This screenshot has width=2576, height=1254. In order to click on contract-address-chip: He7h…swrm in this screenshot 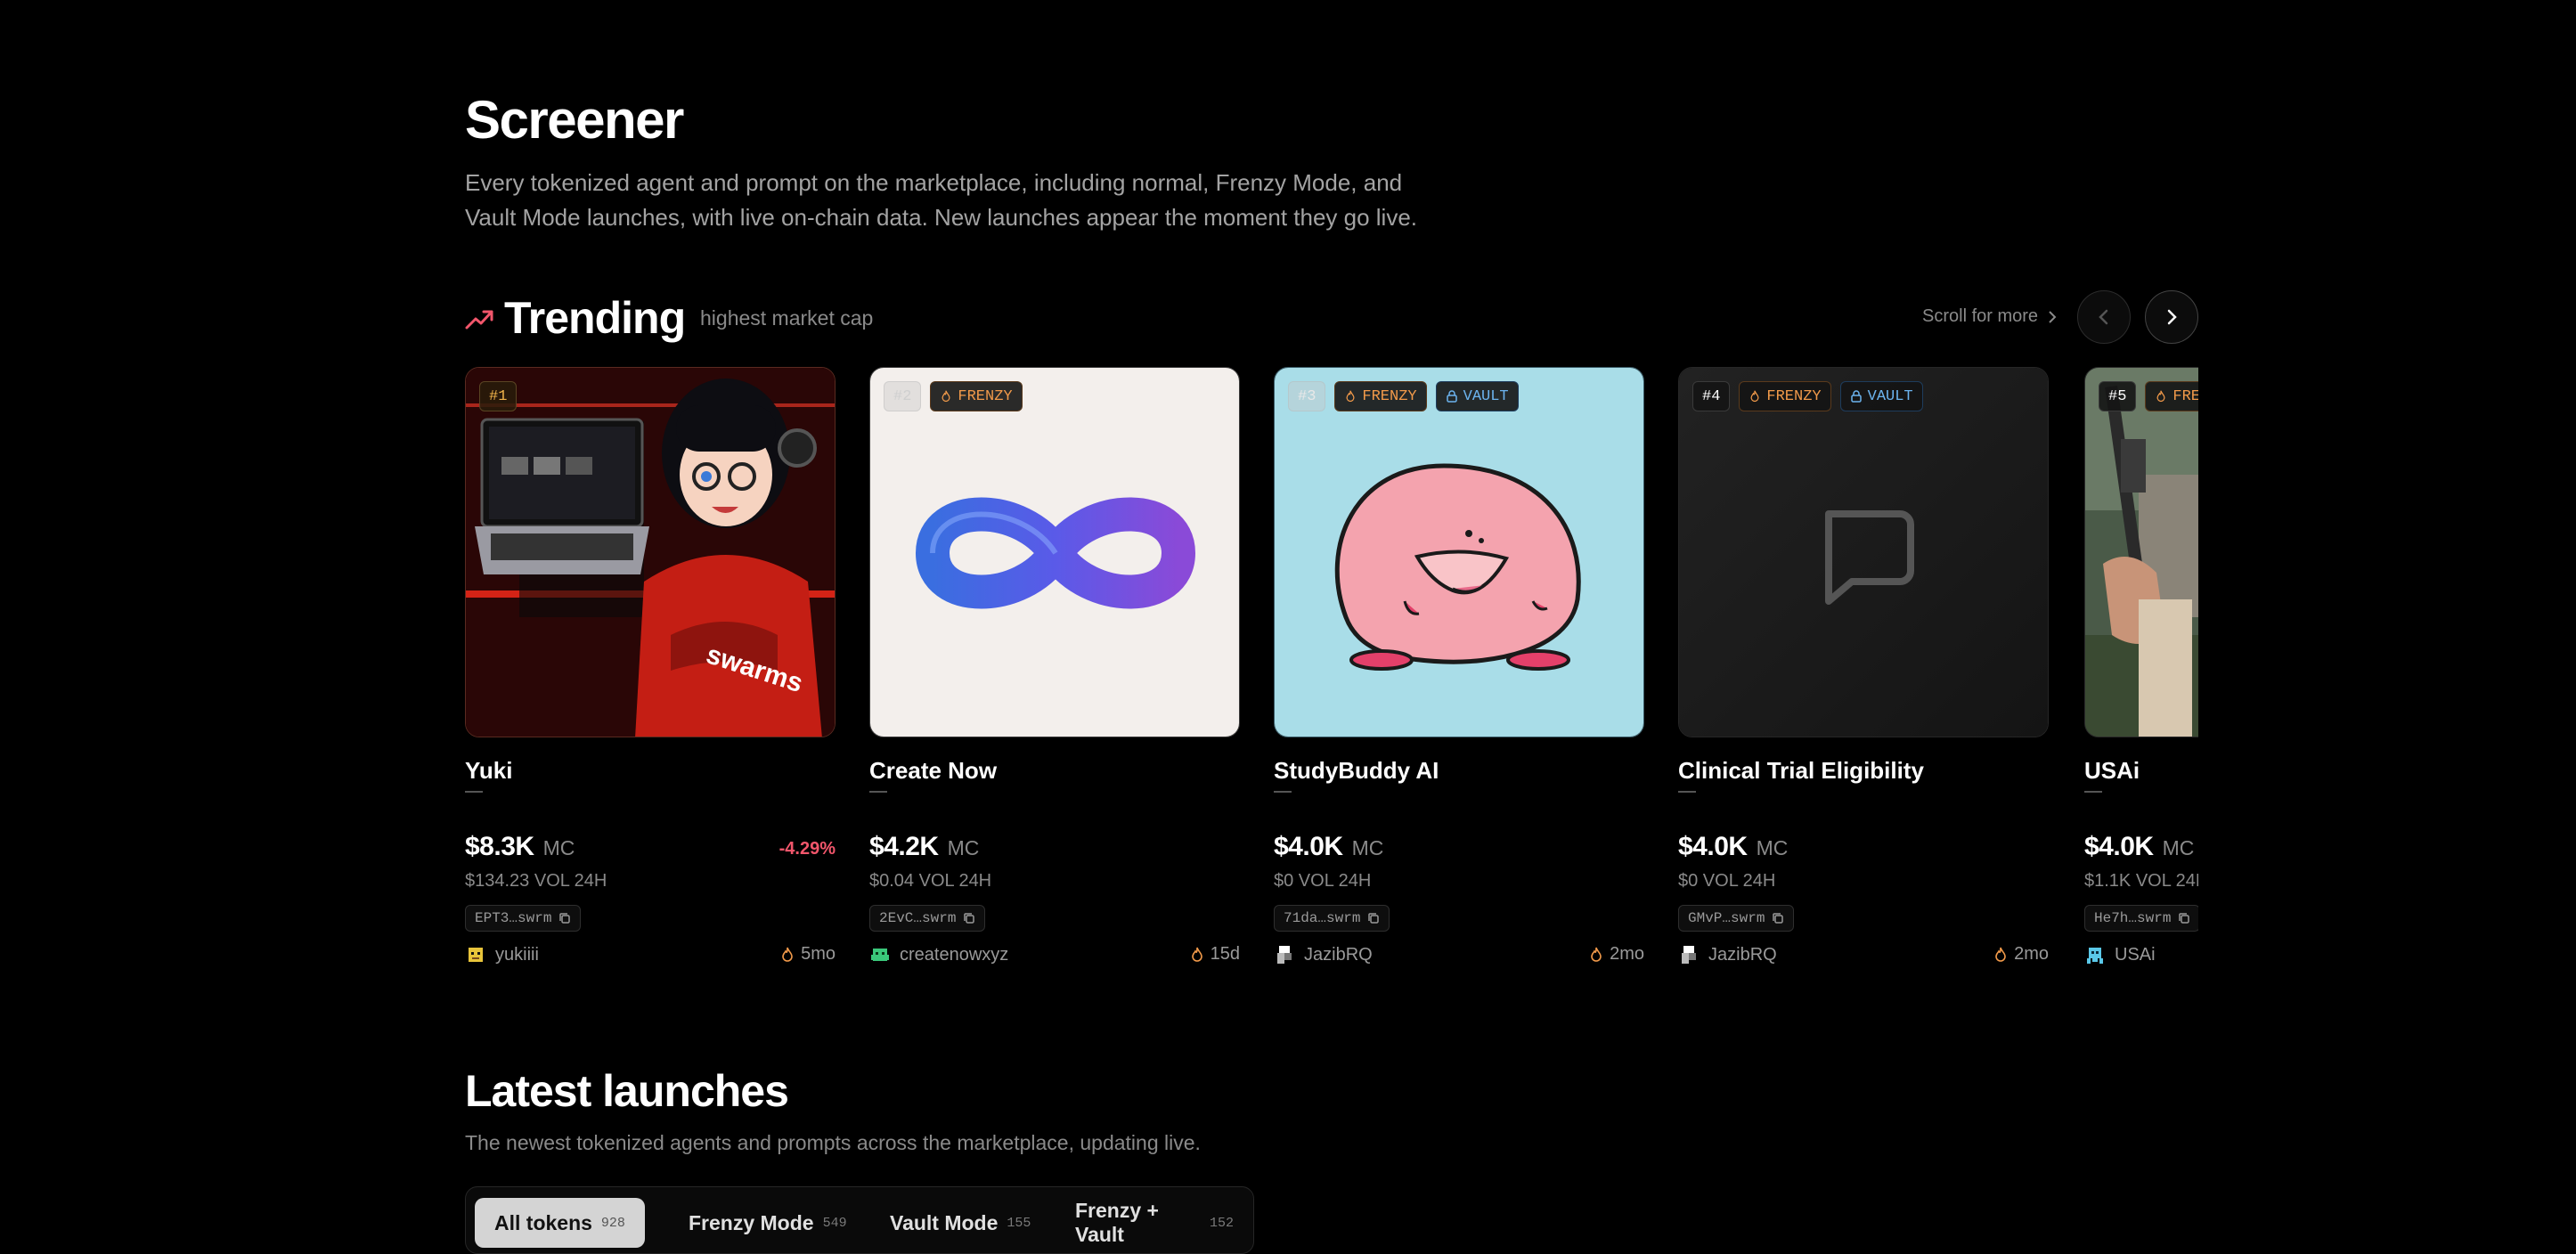, I will do `click(2141, 918)`.